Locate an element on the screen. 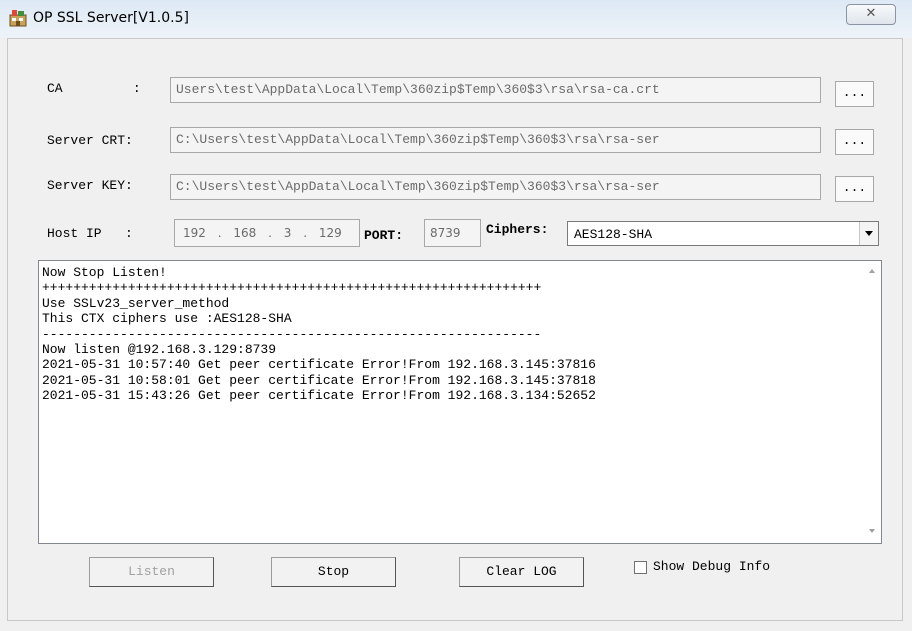 Image resolution: width=912 pixels, height=631 pixels. log-line: Now Stop Listen! is located at coordinates (104, 272).